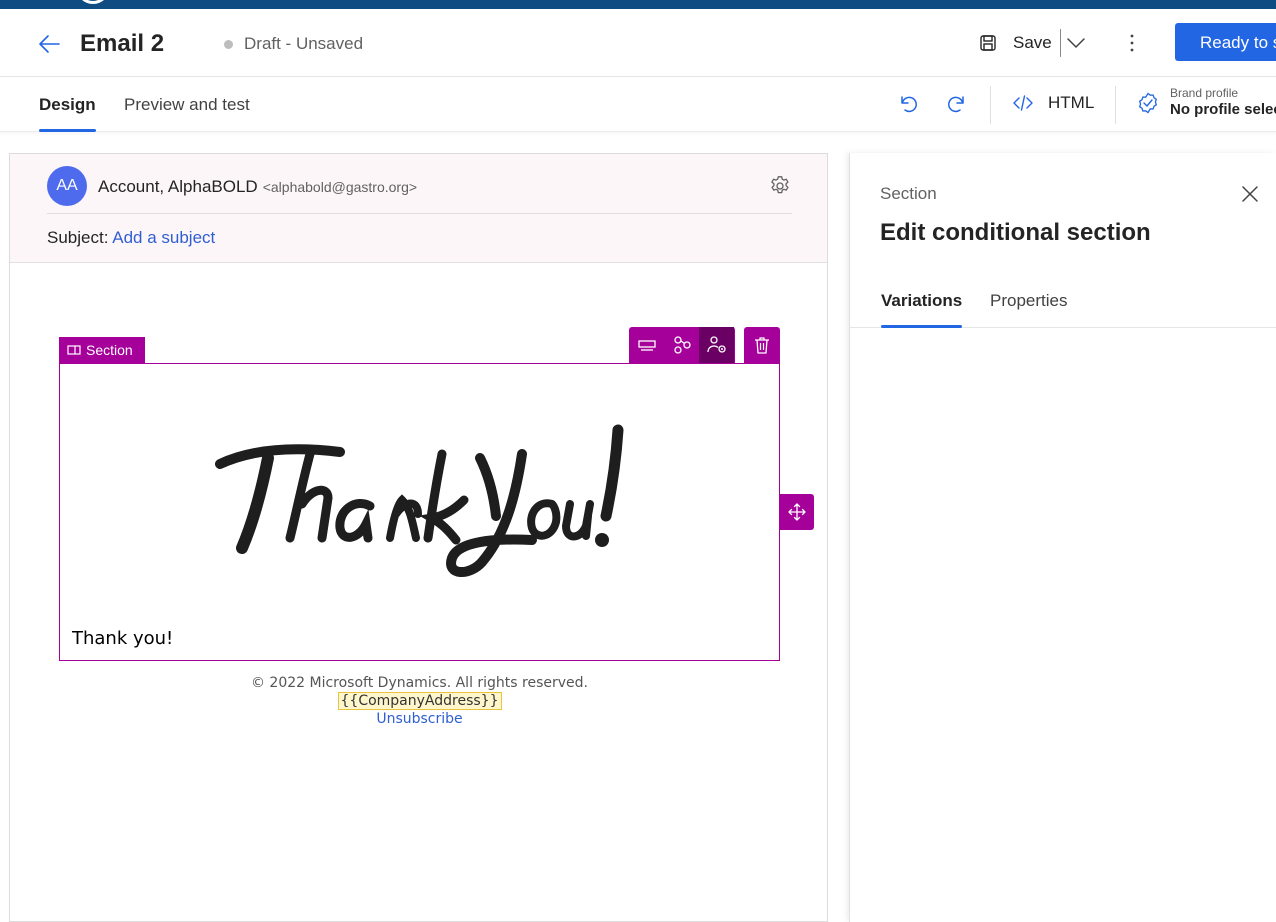 This screenshot has width=1276, height=922. What do you see at coordinates (340, 187) in the screenshot?
I see `from-email: <alphabold@gastro.org>` at bounding box center [340, 187].